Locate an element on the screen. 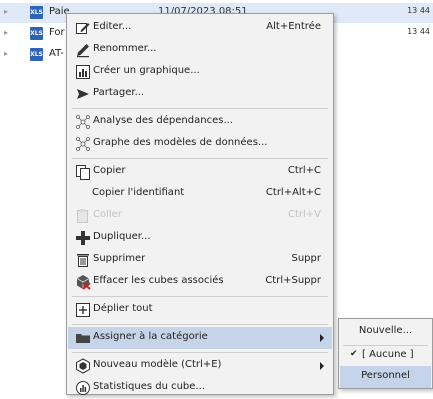 The image size is (433, 399). menu-item-shortcut: Ctrl+Alt+C is located at coordinates (293, 192).